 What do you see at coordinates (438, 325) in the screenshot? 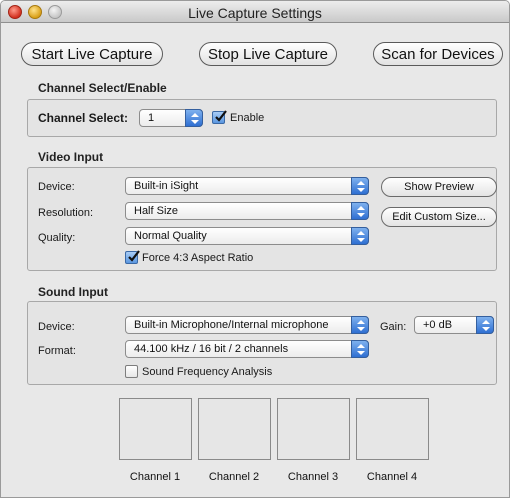
I see `gain-value: +0 dB` at bounding box center [438, 325].